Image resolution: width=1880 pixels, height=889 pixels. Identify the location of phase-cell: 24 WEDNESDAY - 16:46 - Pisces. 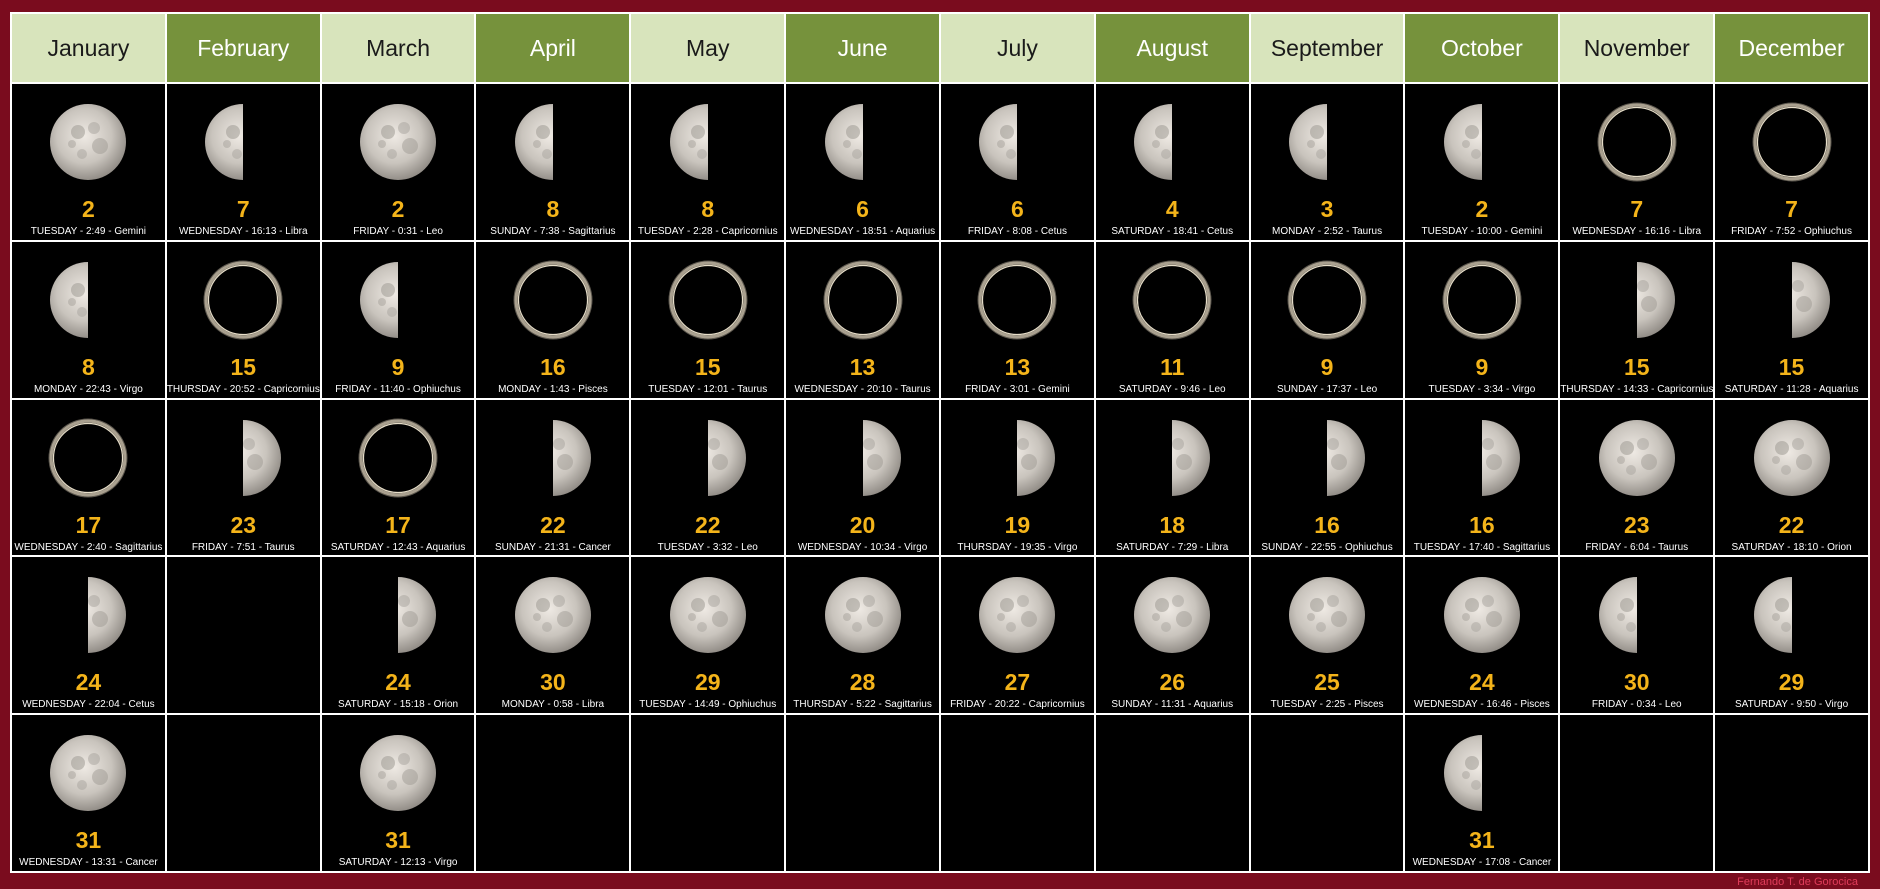
(1482, 635).